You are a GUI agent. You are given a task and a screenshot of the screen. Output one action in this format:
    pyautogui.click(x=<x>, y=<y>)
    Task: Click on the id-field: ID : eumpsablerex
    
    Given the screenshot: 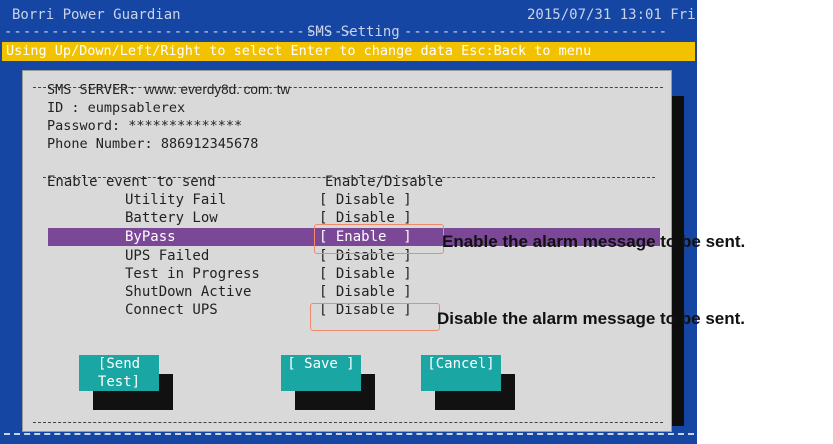 What is the action you would take?
    pyautogui.click(x=116, y=108)
    